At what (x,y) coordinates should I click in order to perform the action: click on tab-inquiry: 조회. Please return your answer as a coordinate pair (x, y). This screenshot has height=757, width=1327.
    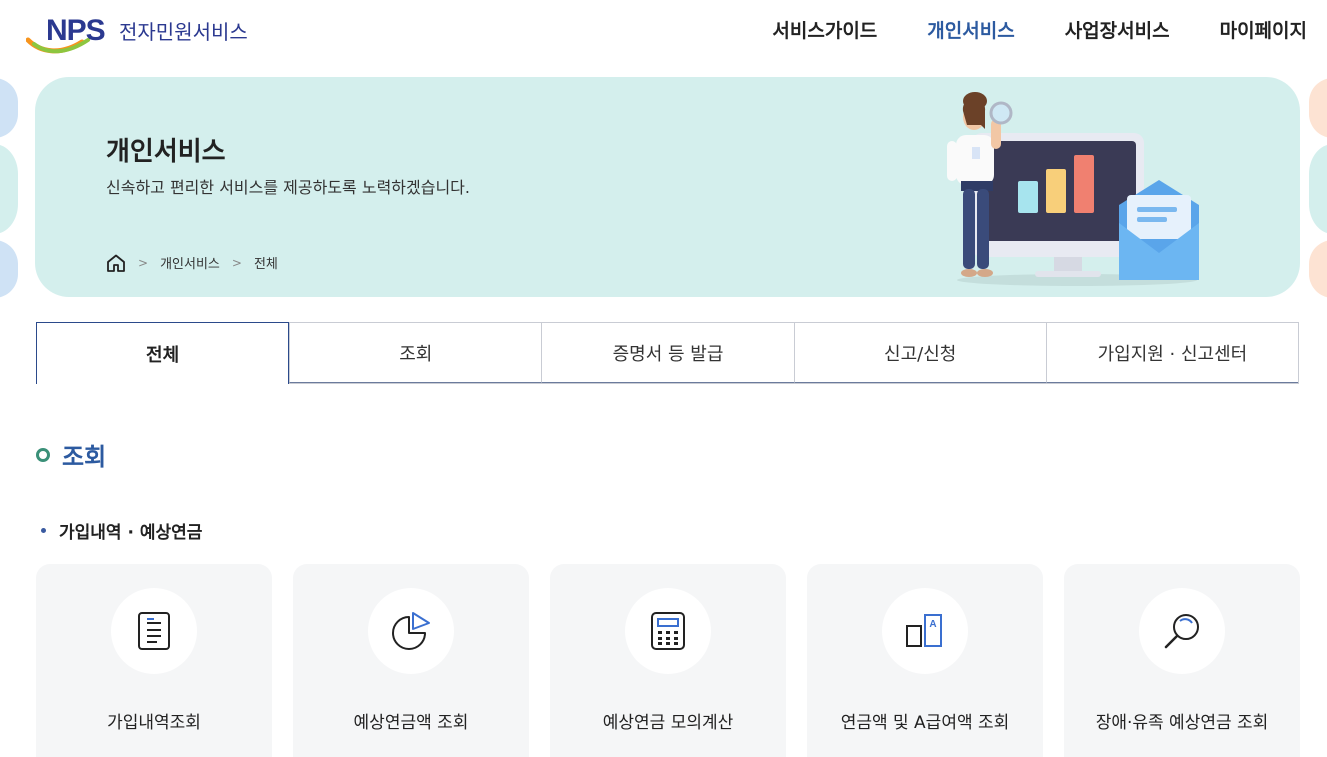
    Looking at the image, I should click on (415, 353).